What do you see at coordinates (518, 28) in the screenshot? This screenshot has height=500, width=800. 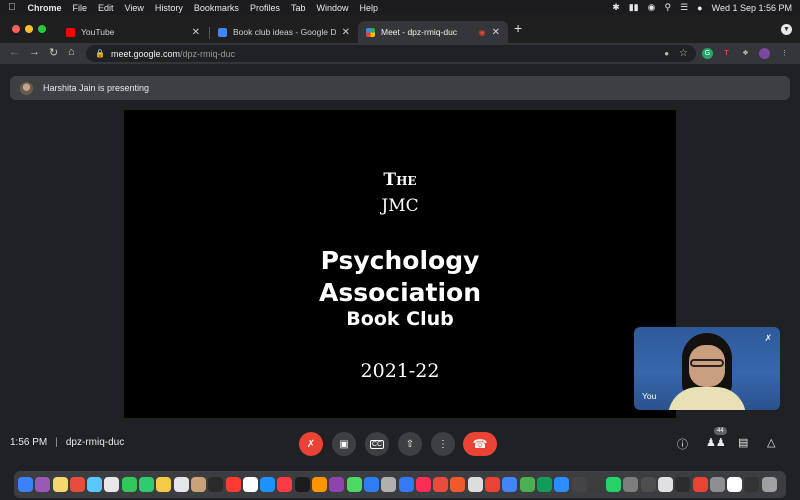 I see `new-tab-icon: +` at bounding box center [518, 28].